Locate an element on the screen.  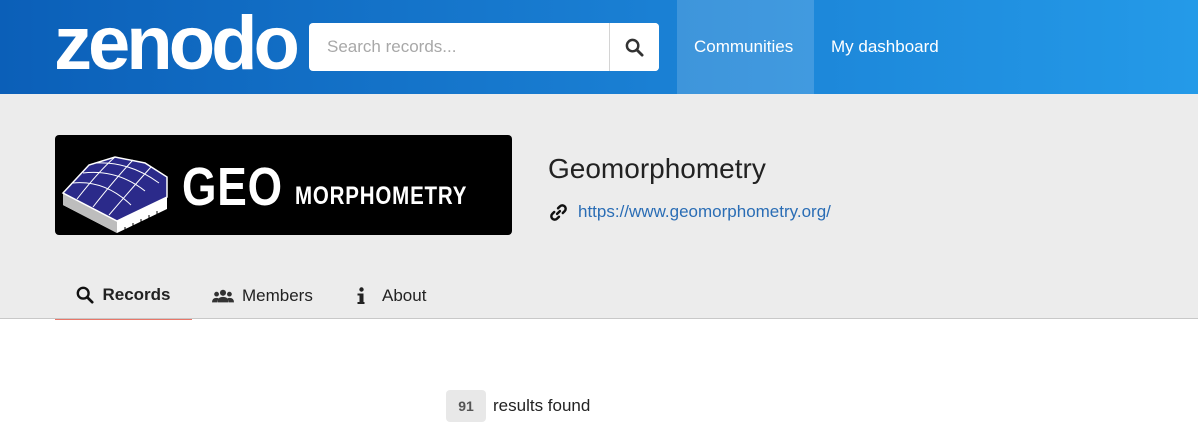
nav-my-dashboard: My dashboard is located at coordinates (885, 47).